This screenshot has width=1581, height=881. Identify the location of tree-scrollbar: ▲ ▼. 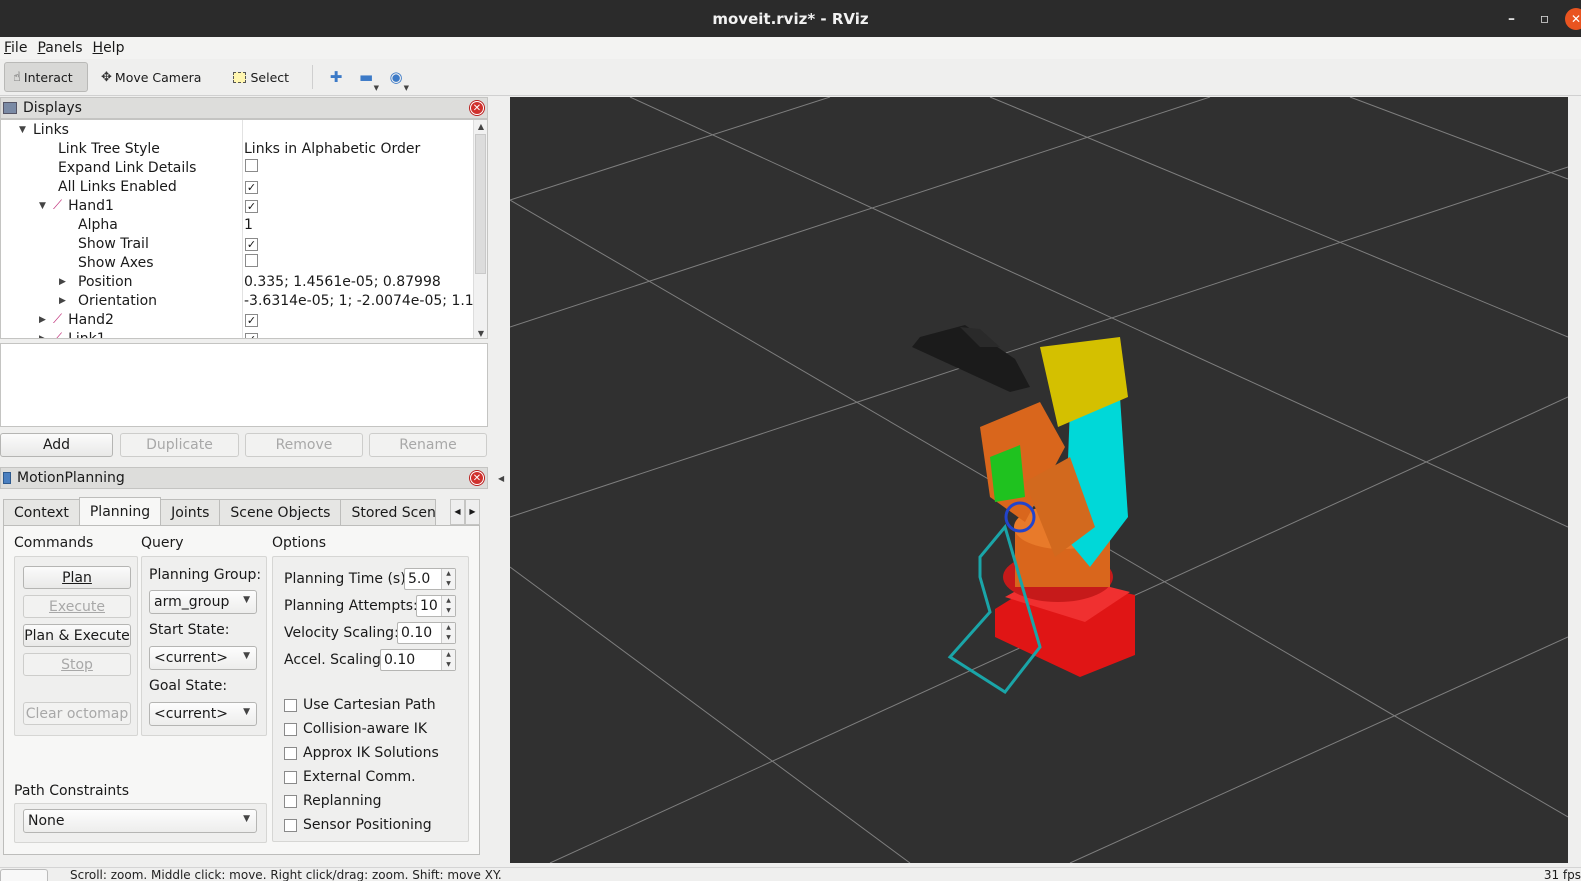
(480, 229).